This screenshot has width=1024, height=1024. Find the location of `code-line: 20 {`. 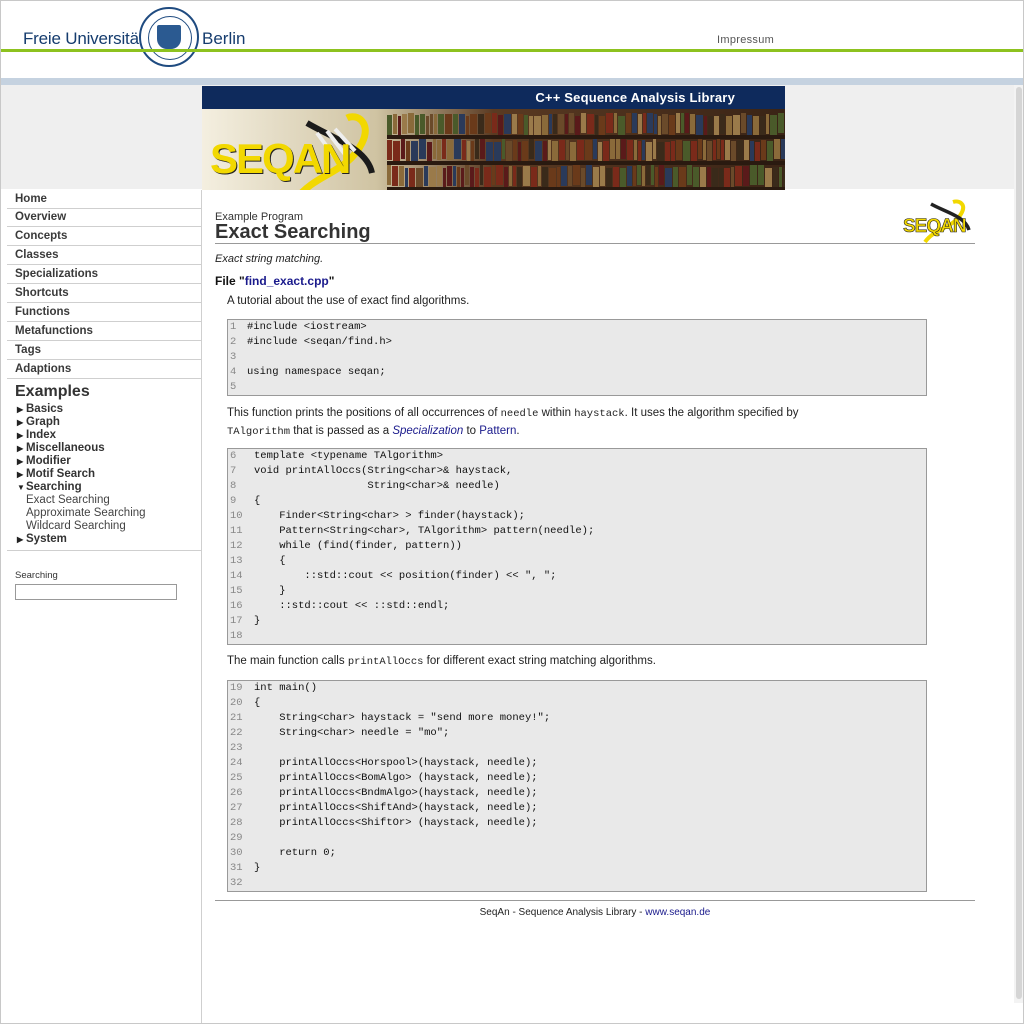

code-line: 20 { is located at coordinates (577, 703).